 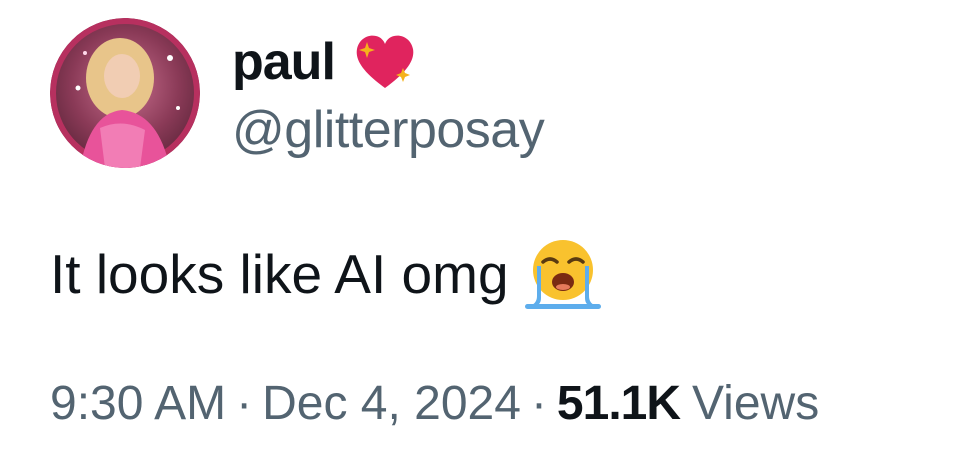 What do you see at coordinates (756, 403) in the screenshot?
I see `views-label: Views` at bounding box center [756, 403].